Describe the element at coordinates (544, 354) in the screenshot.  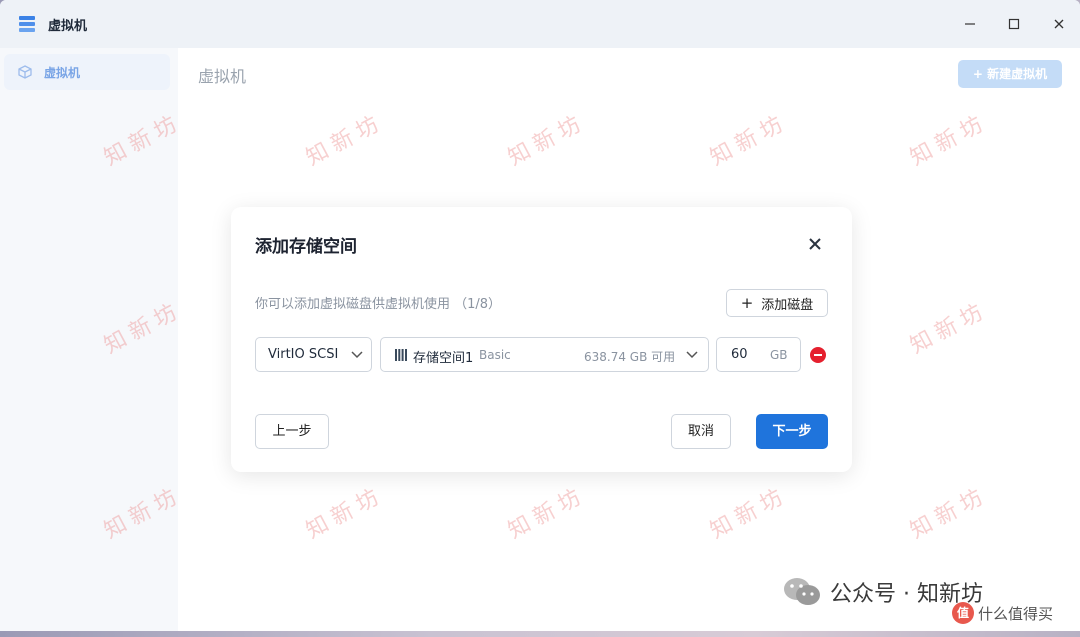
I see `storage-pool-select: 存储空间1 Basic 638.74 GB 可用` at that location.